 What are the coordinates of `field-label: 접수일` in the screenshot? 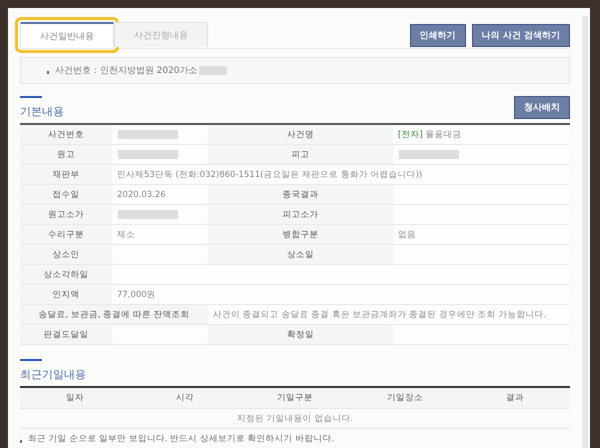 It's located at (66, 195).